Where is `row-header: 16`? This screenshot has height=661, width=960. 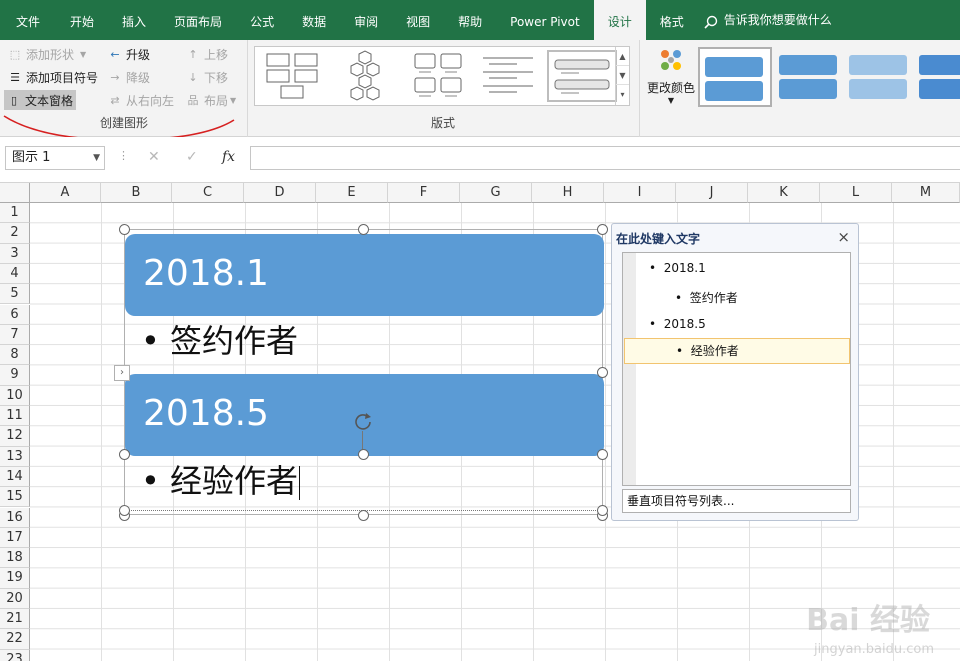 row-header: 16 is located at coordinates (15, 517).